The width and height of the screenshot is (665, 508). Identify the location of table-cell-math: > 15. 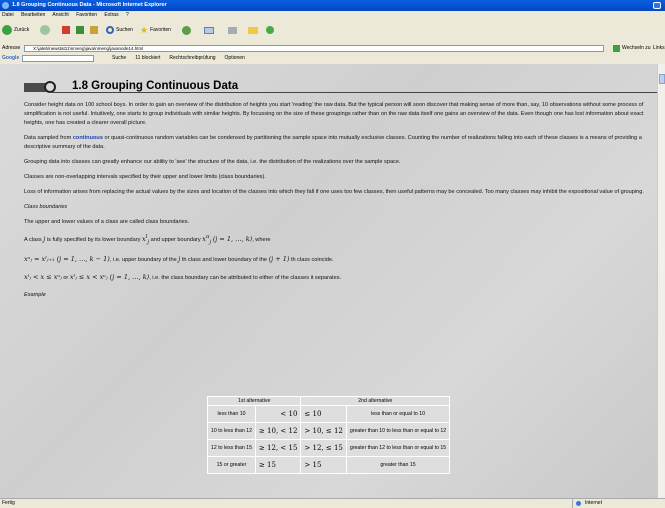
(323, 465).